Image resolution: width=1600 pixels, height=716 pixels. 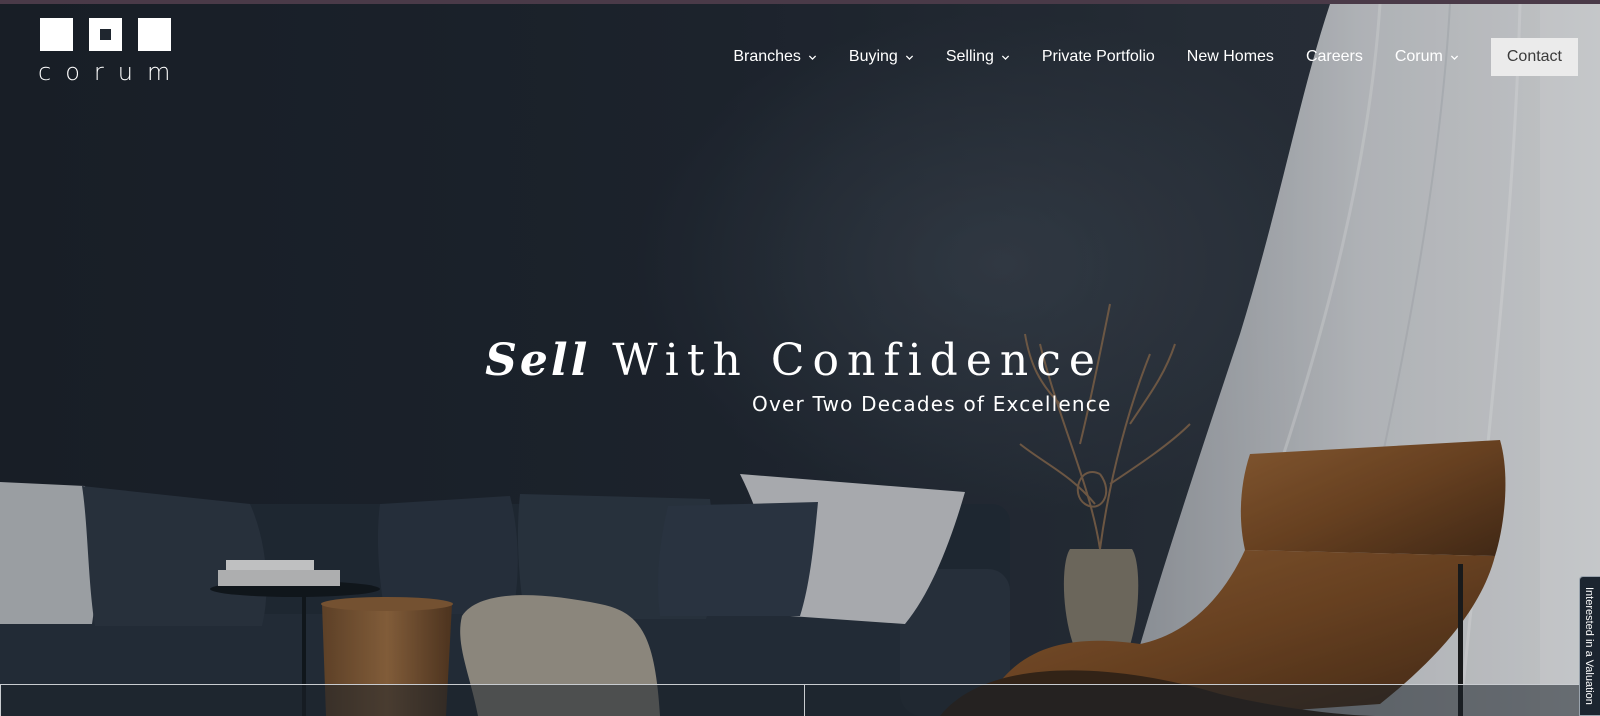 I want to click on hero-bottom-panel, so click(x=790, y=700).